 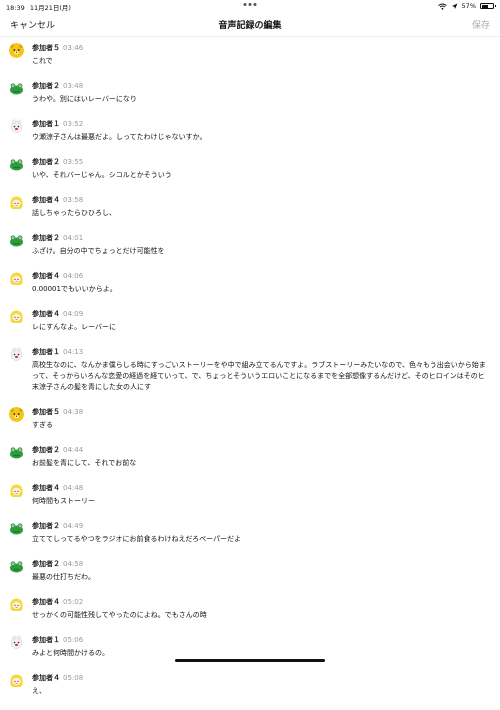 What do you see at coordinates (46, 48) in the screenshot?
I see `speaker-name: 参加者５` at bounding box center [46, 48].